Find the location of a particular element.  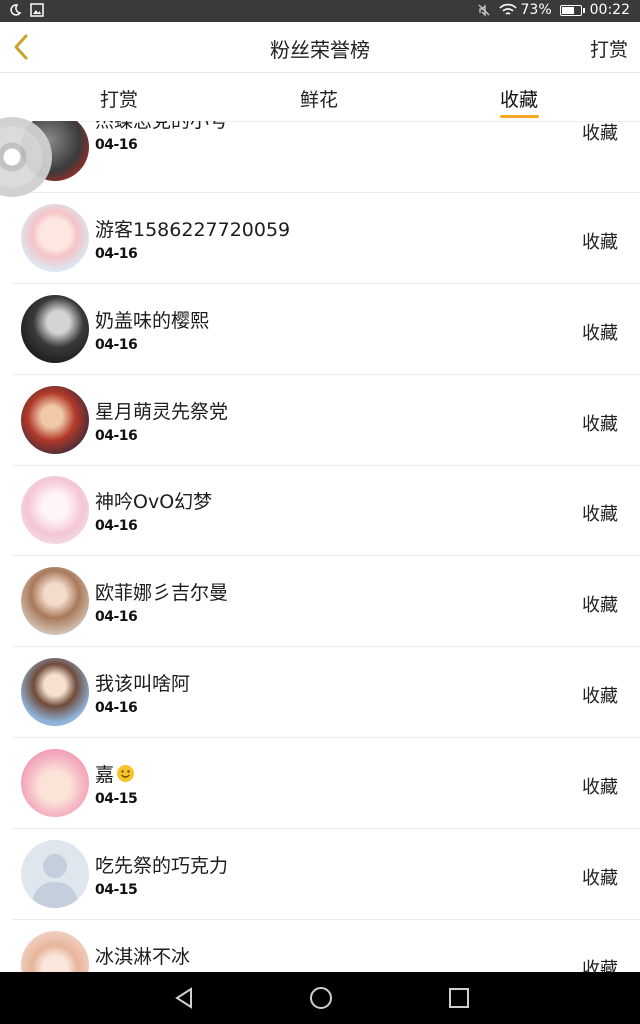

circle-home-icon is located at coordinates (321, 998).